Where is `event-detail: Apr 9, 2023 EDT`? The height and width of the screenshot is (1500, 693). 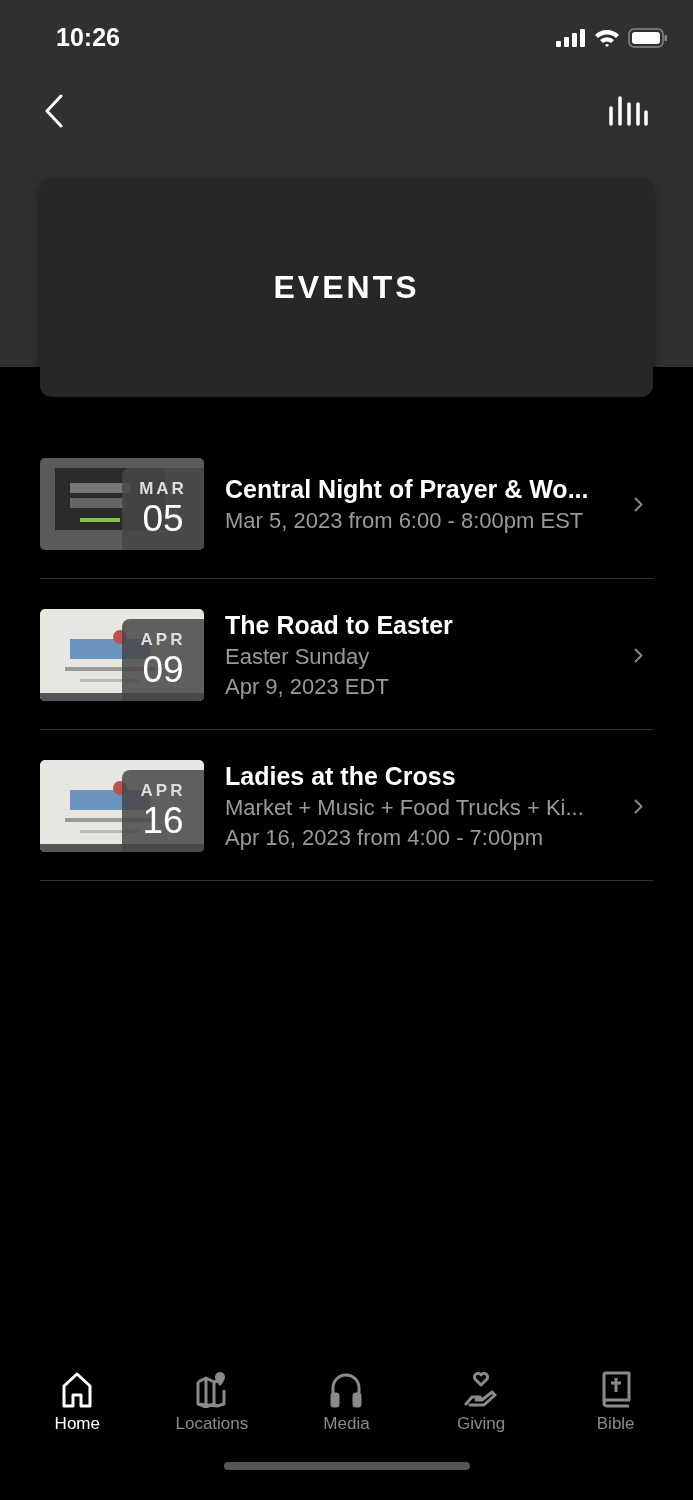 event-detail: Apr 9, 2023 EDT is located at coordinates (307, 686).